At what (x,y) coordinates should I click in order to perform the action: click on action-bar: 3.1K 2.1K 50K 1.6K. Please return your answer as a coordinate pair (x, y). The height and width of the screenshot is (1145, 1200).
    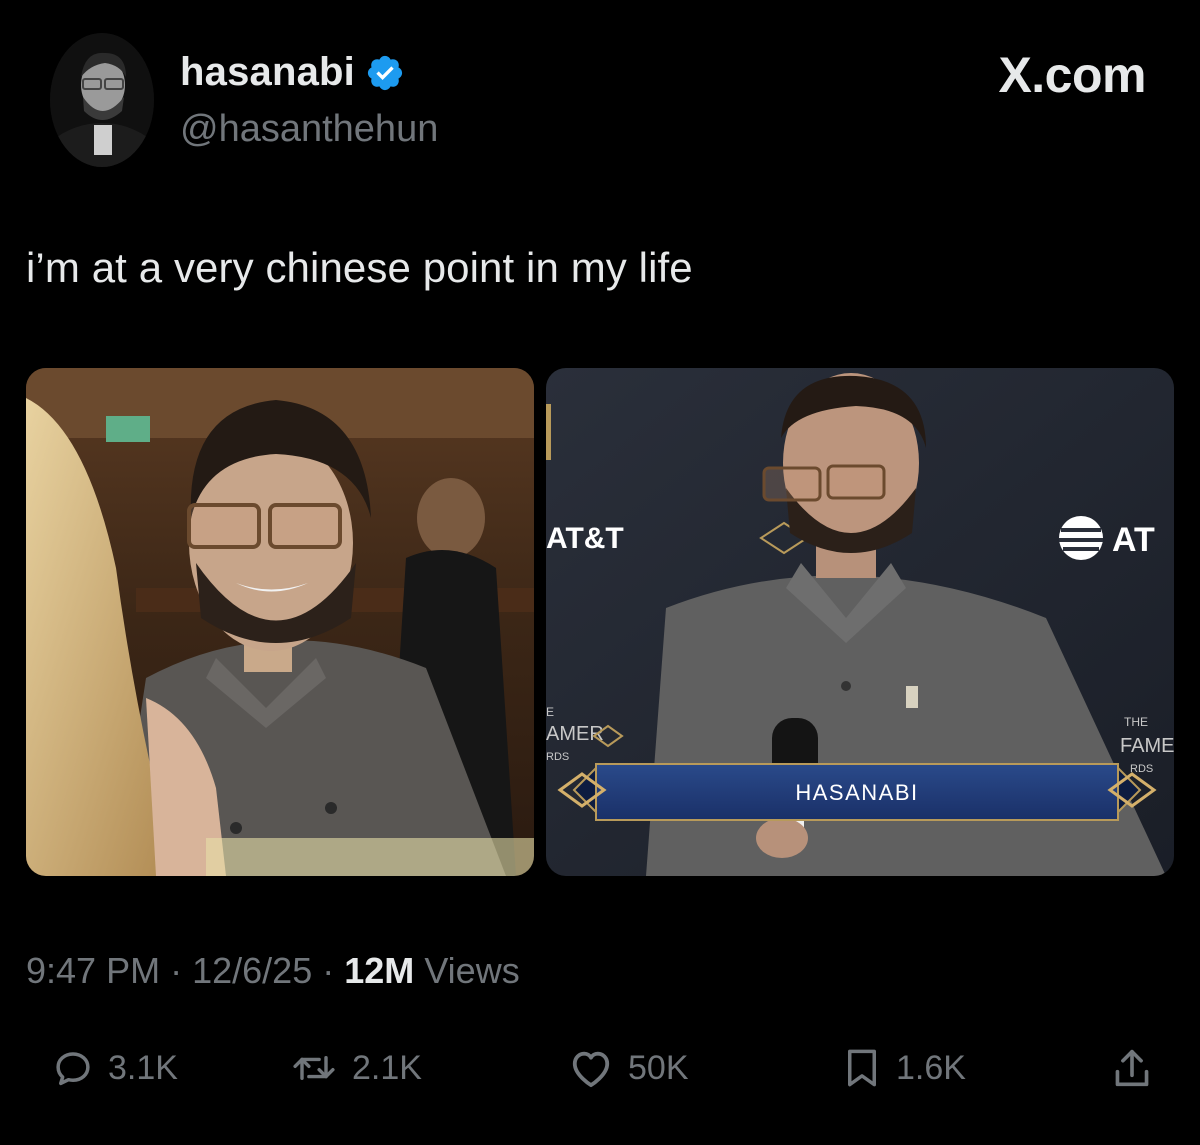
    Looking at the image, I should click on (600, 1068).